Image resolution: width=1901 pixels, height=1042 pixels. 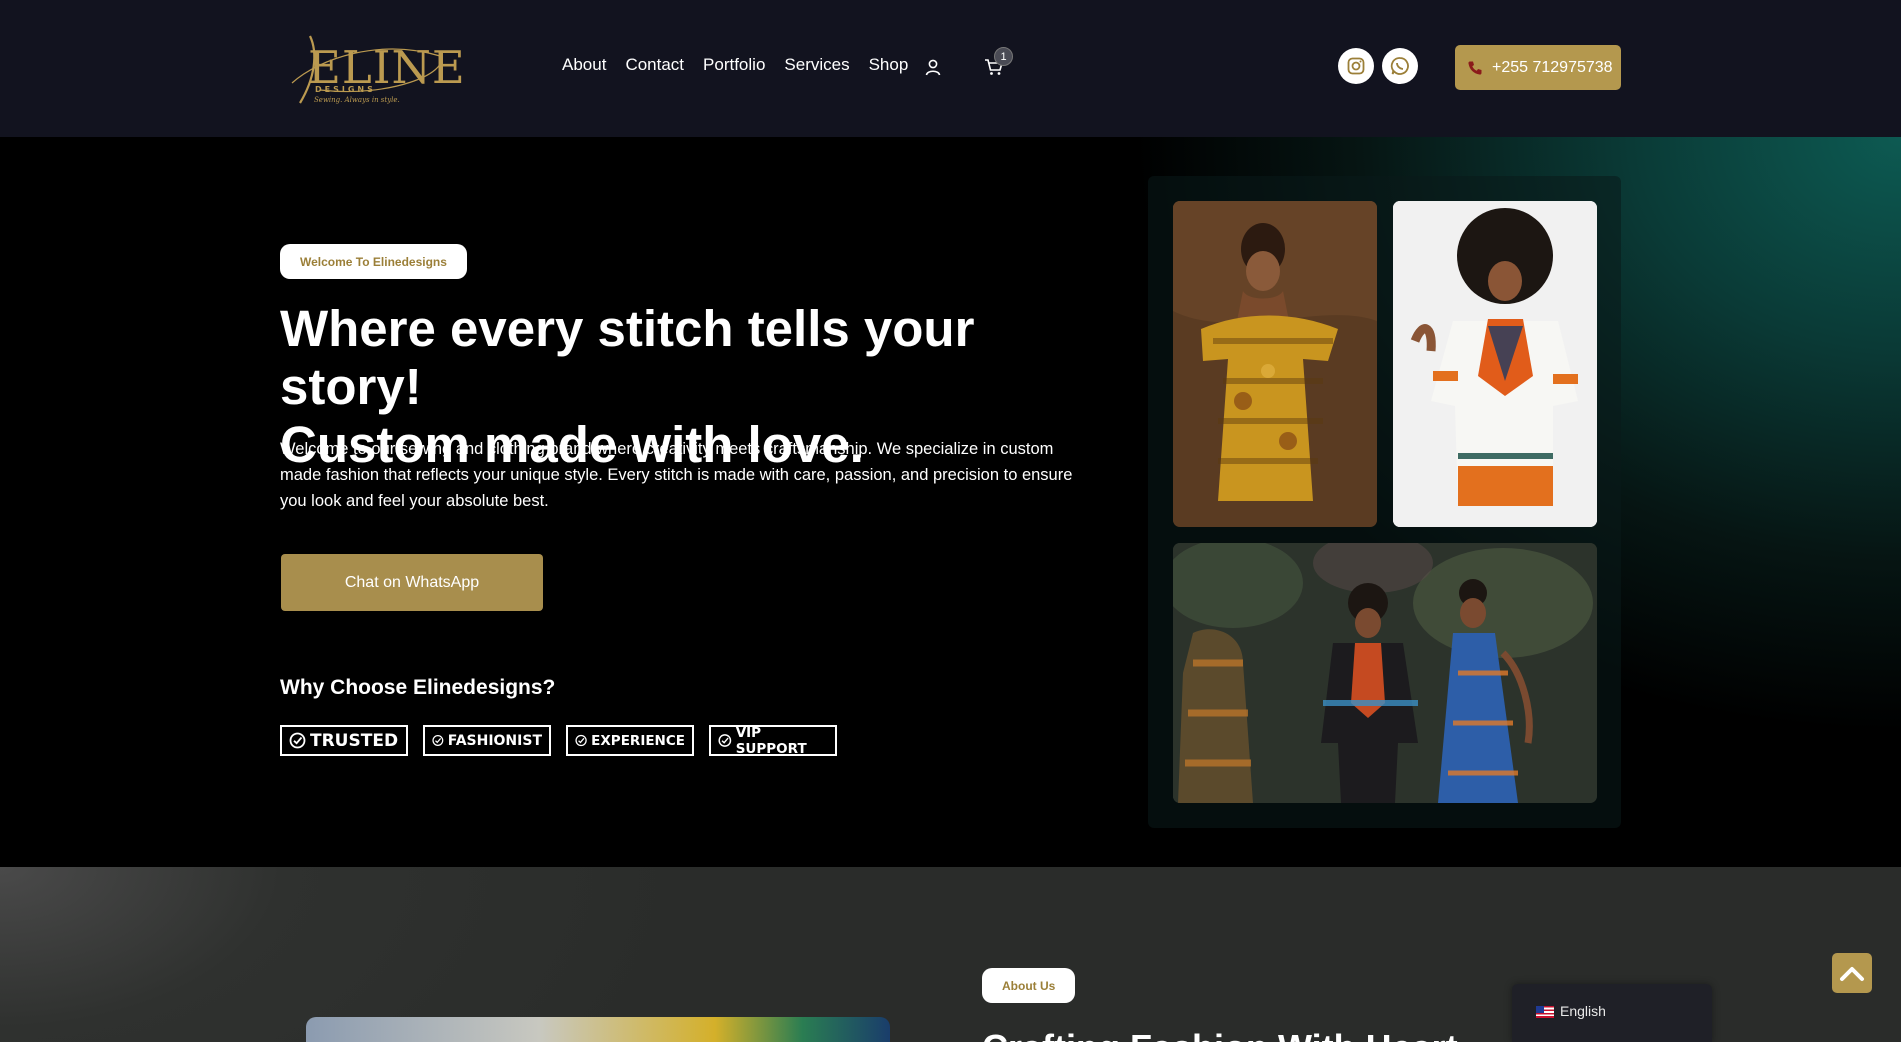 I want to click on logo-text: ELINE, so click(x=387, y=67).